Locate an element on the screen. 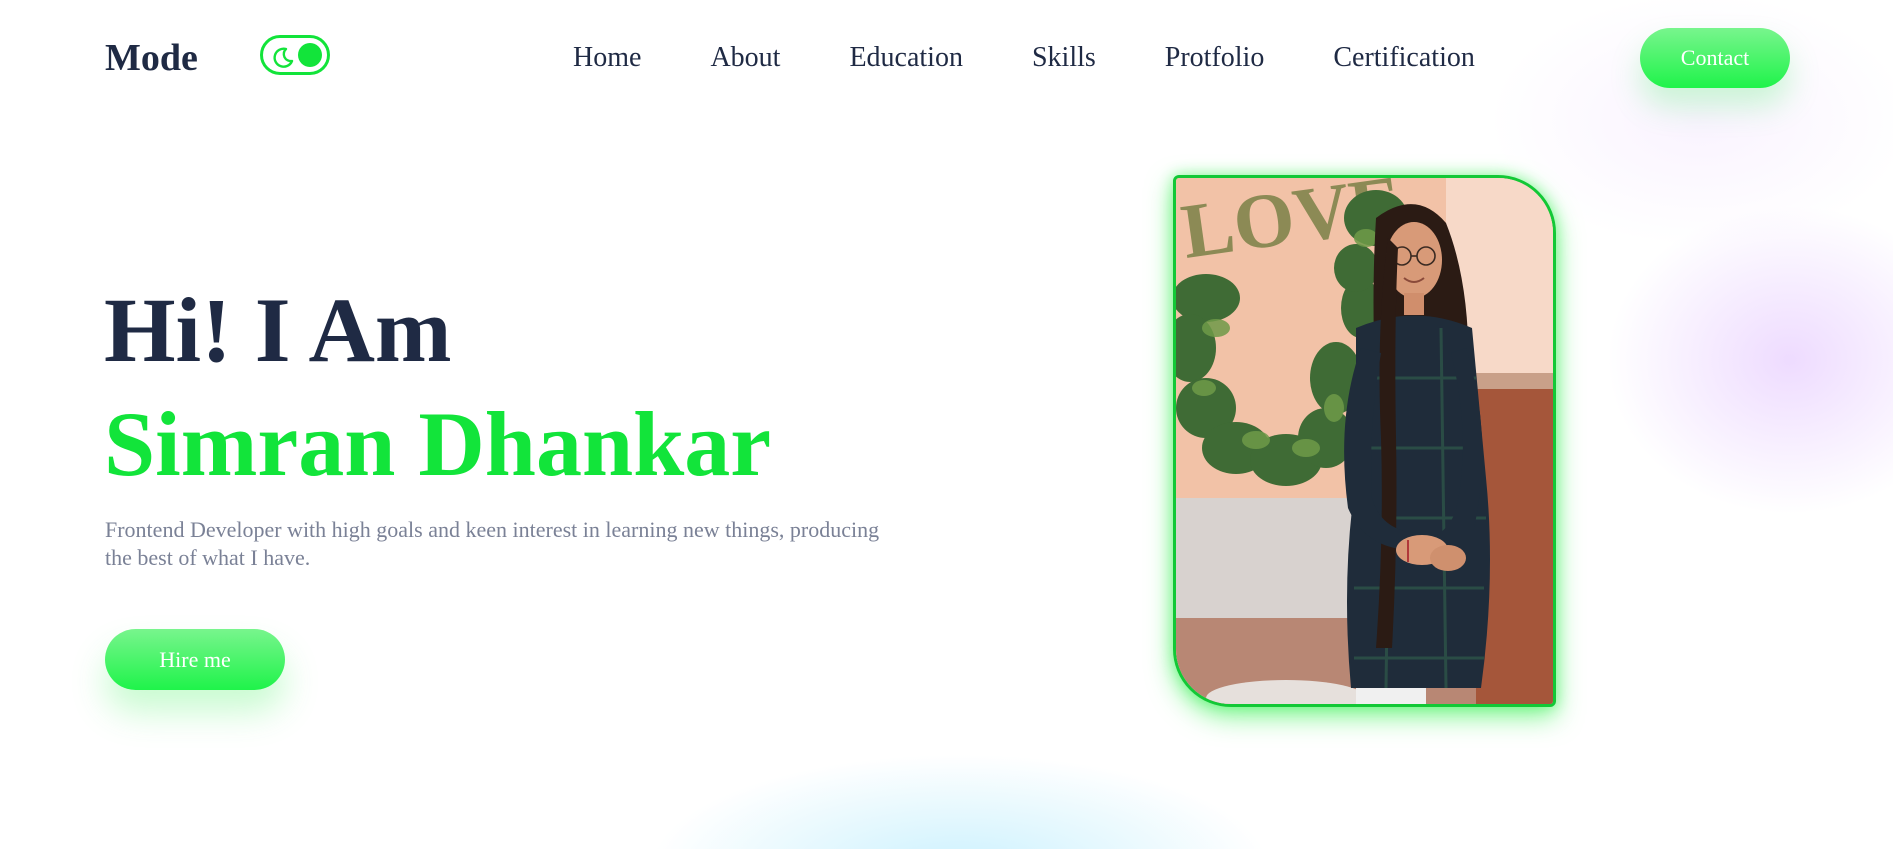 The width and height of the screenshot is (1893, 849). toggle-knob is located at coordinates (310, 55).